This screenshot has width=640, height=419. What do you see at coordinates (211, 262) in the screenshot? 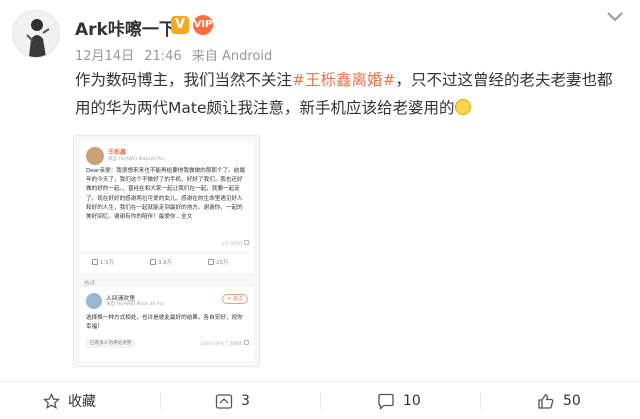
I see `embedded-like-icon` at bounding box center [211, 262].